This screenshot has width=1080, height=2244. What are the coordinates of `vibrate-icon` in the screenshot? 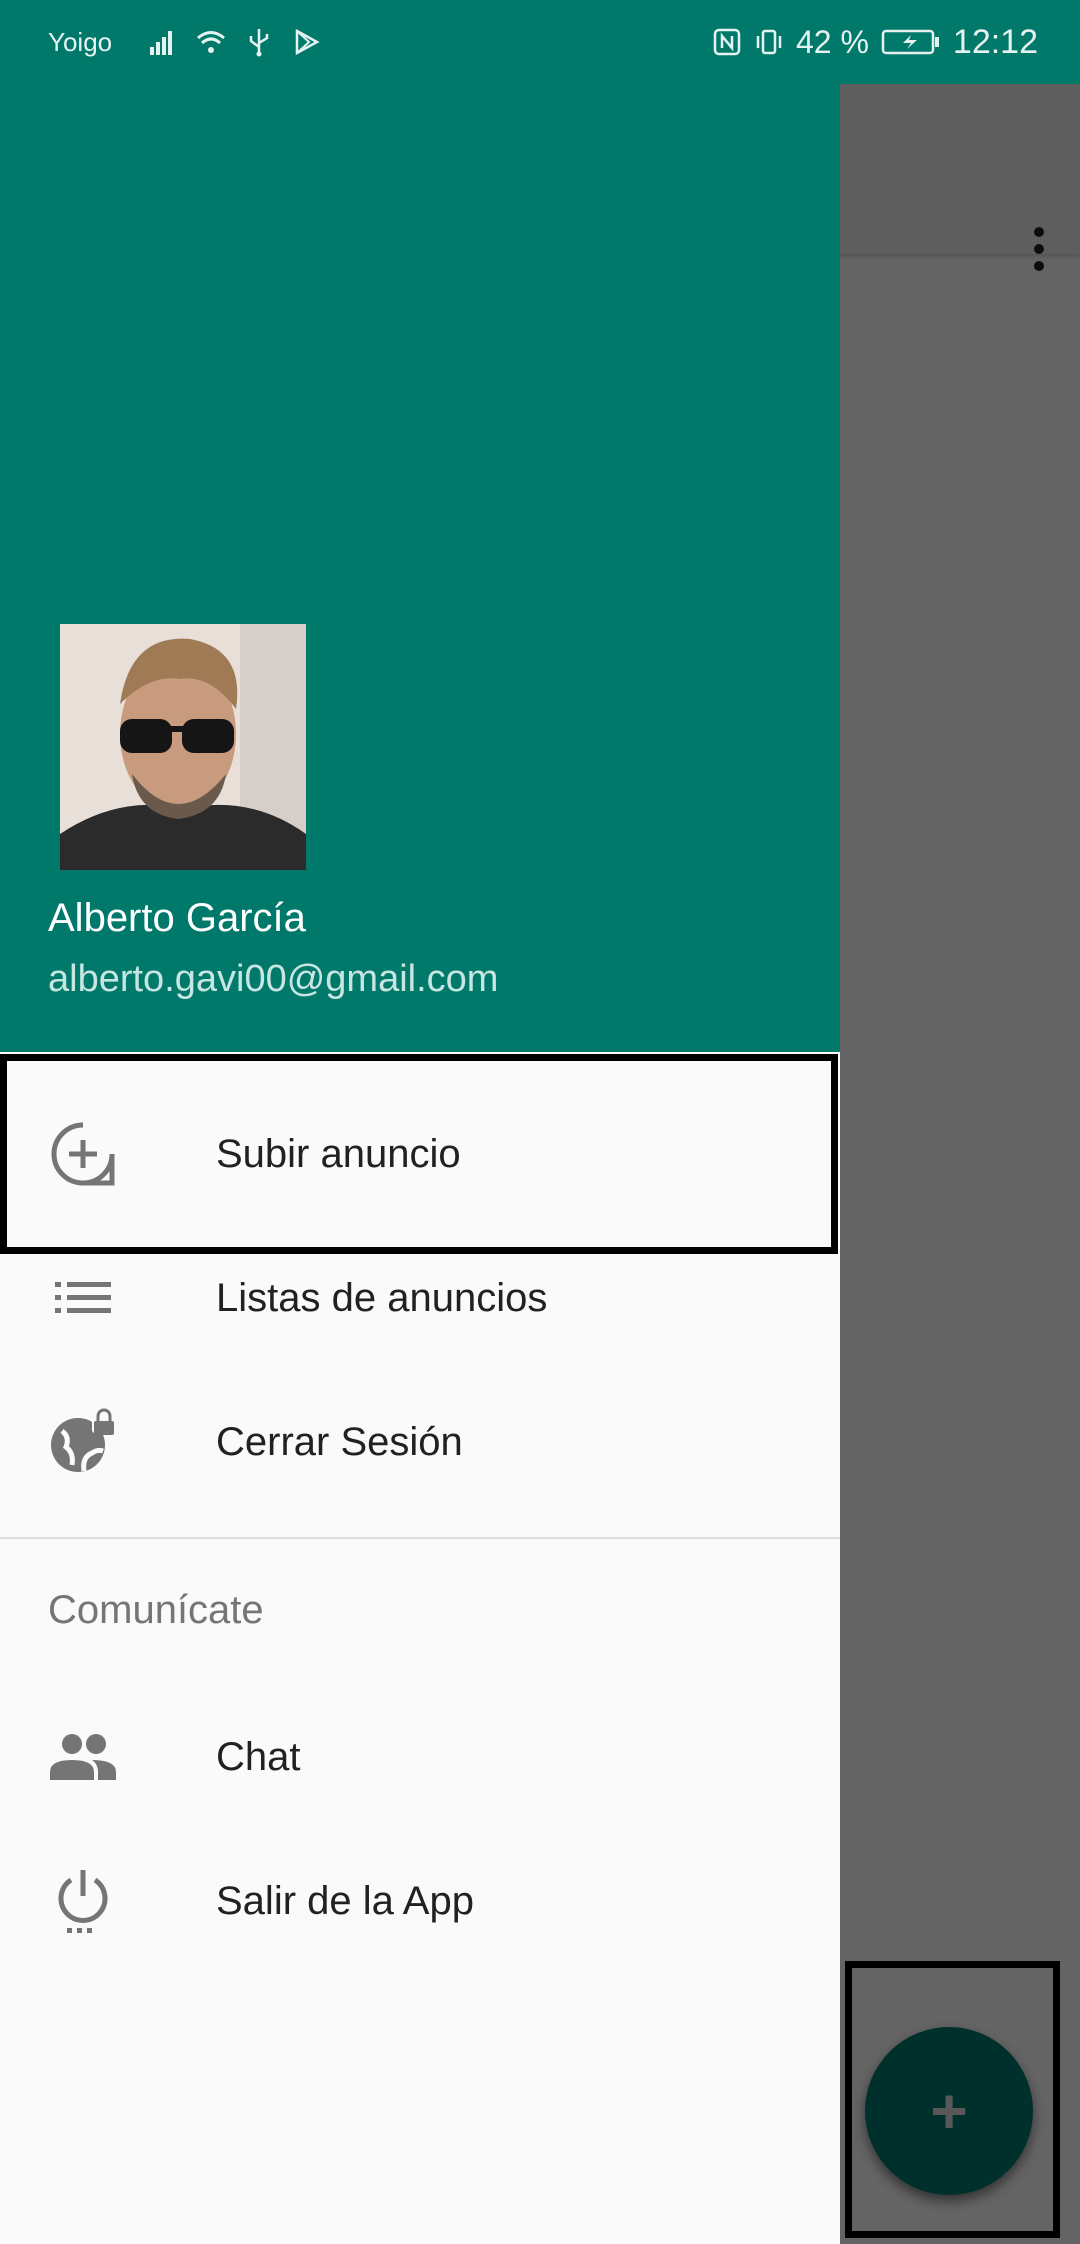 It's located at (769, 42).